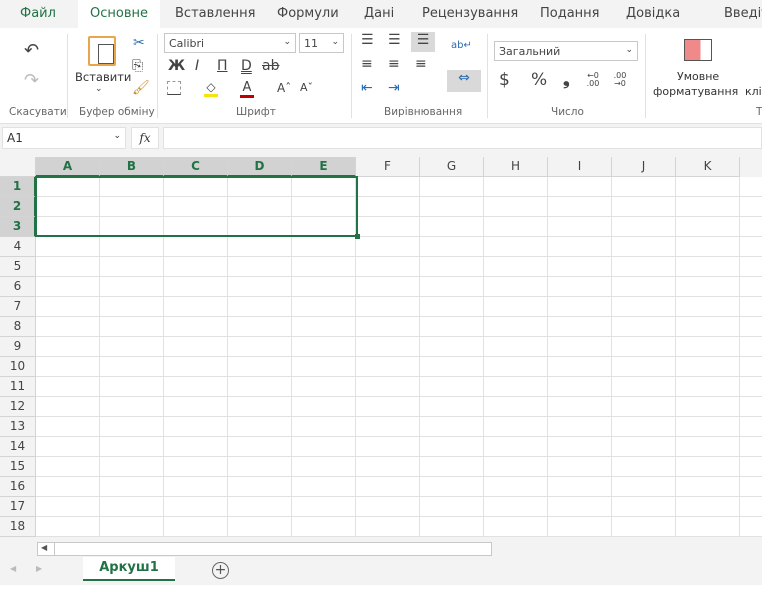 Image resolution: width=762 pixels, height=595 pixels. What do you see at coordinates (44, 547) in the screenshot?
I see `scroll-left-icon: ◀` at bounding box center [44, 547].